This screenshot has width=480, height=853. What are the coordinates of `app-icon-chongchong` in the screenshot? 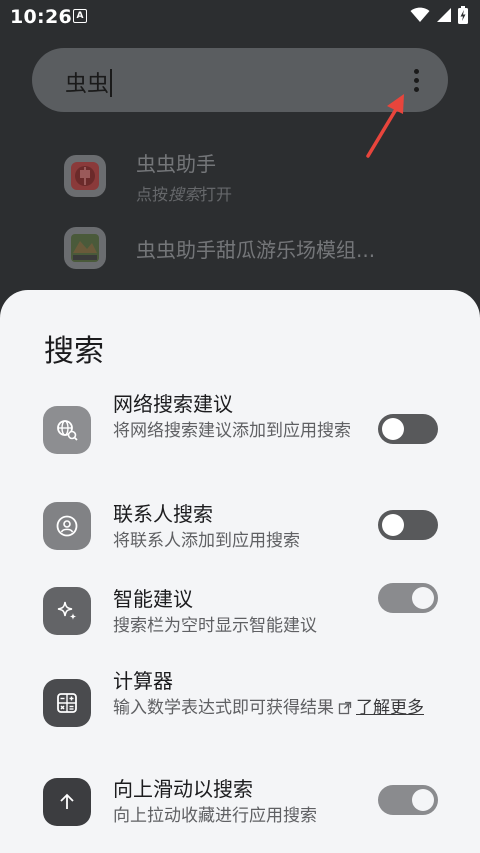 It's located at (85, 176).